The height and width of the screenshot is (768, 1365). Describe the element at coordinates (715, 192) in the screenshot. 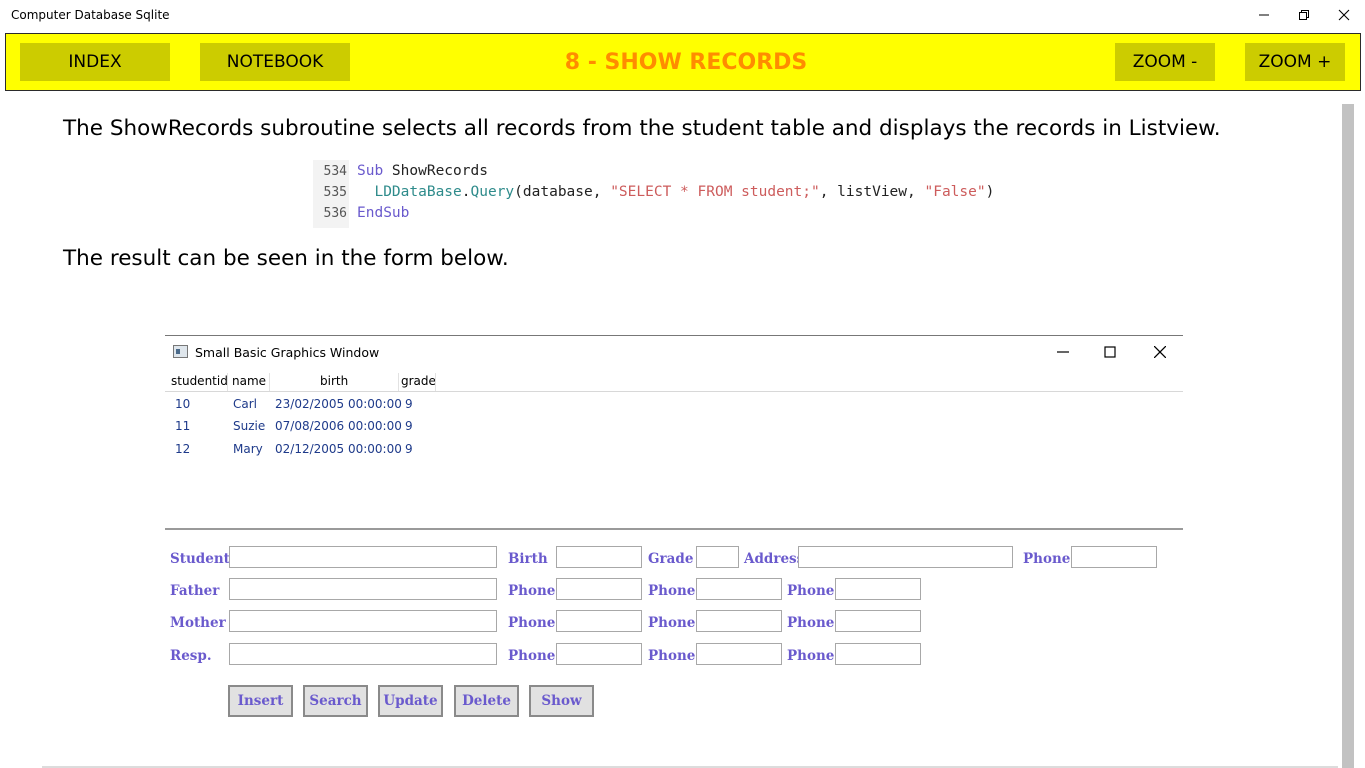

I see `code-string: "SELECT * FROM student;"` at that location.